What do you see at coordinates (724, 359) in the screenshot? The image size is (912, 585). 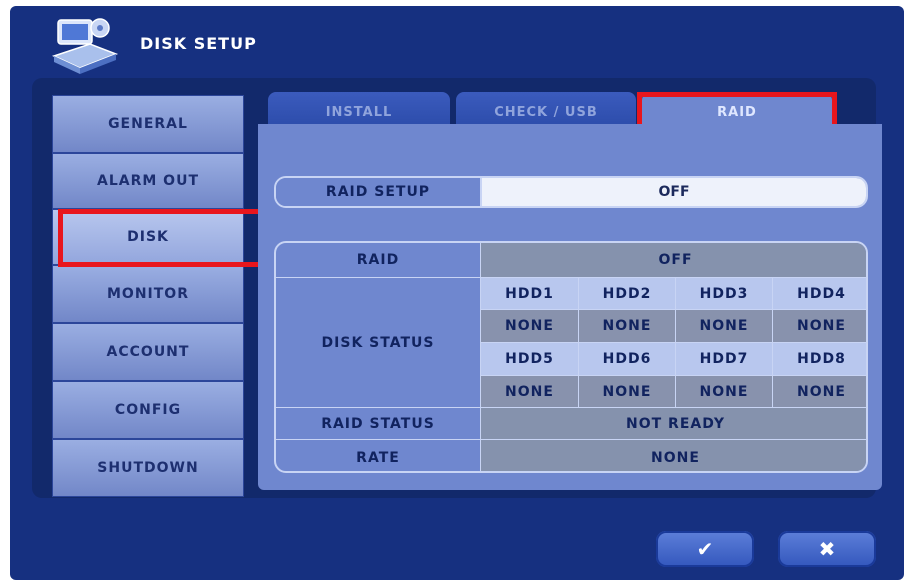 I see `hdd-label: HDD7` at bounding box center [724, 359].